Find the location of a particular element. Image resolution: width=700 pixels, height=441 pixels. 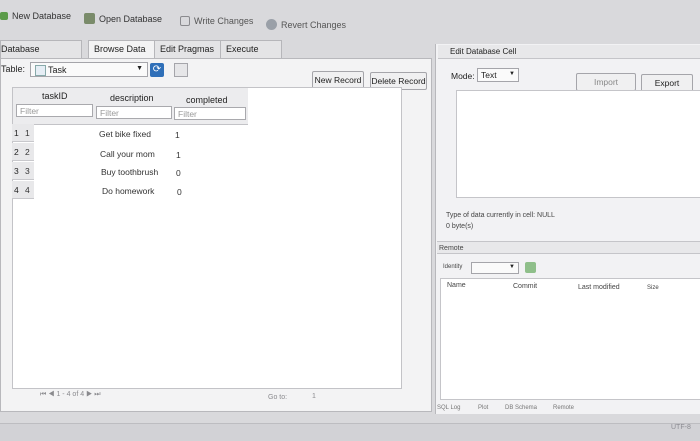

identity-icon is located at coordinates (530, 267).